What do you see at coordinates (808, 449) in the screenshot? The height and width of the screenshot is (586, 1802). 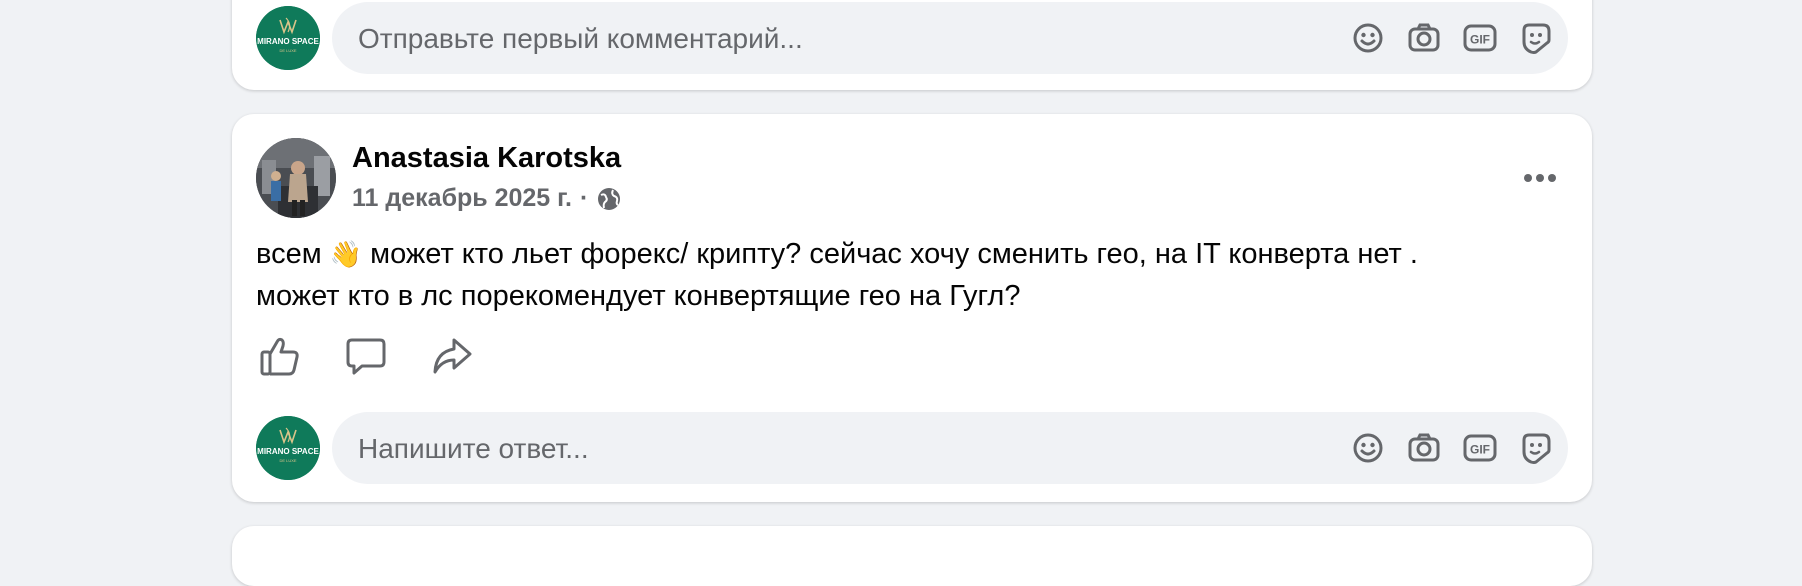 I see `reply-input` at bounding box center [808, 449].